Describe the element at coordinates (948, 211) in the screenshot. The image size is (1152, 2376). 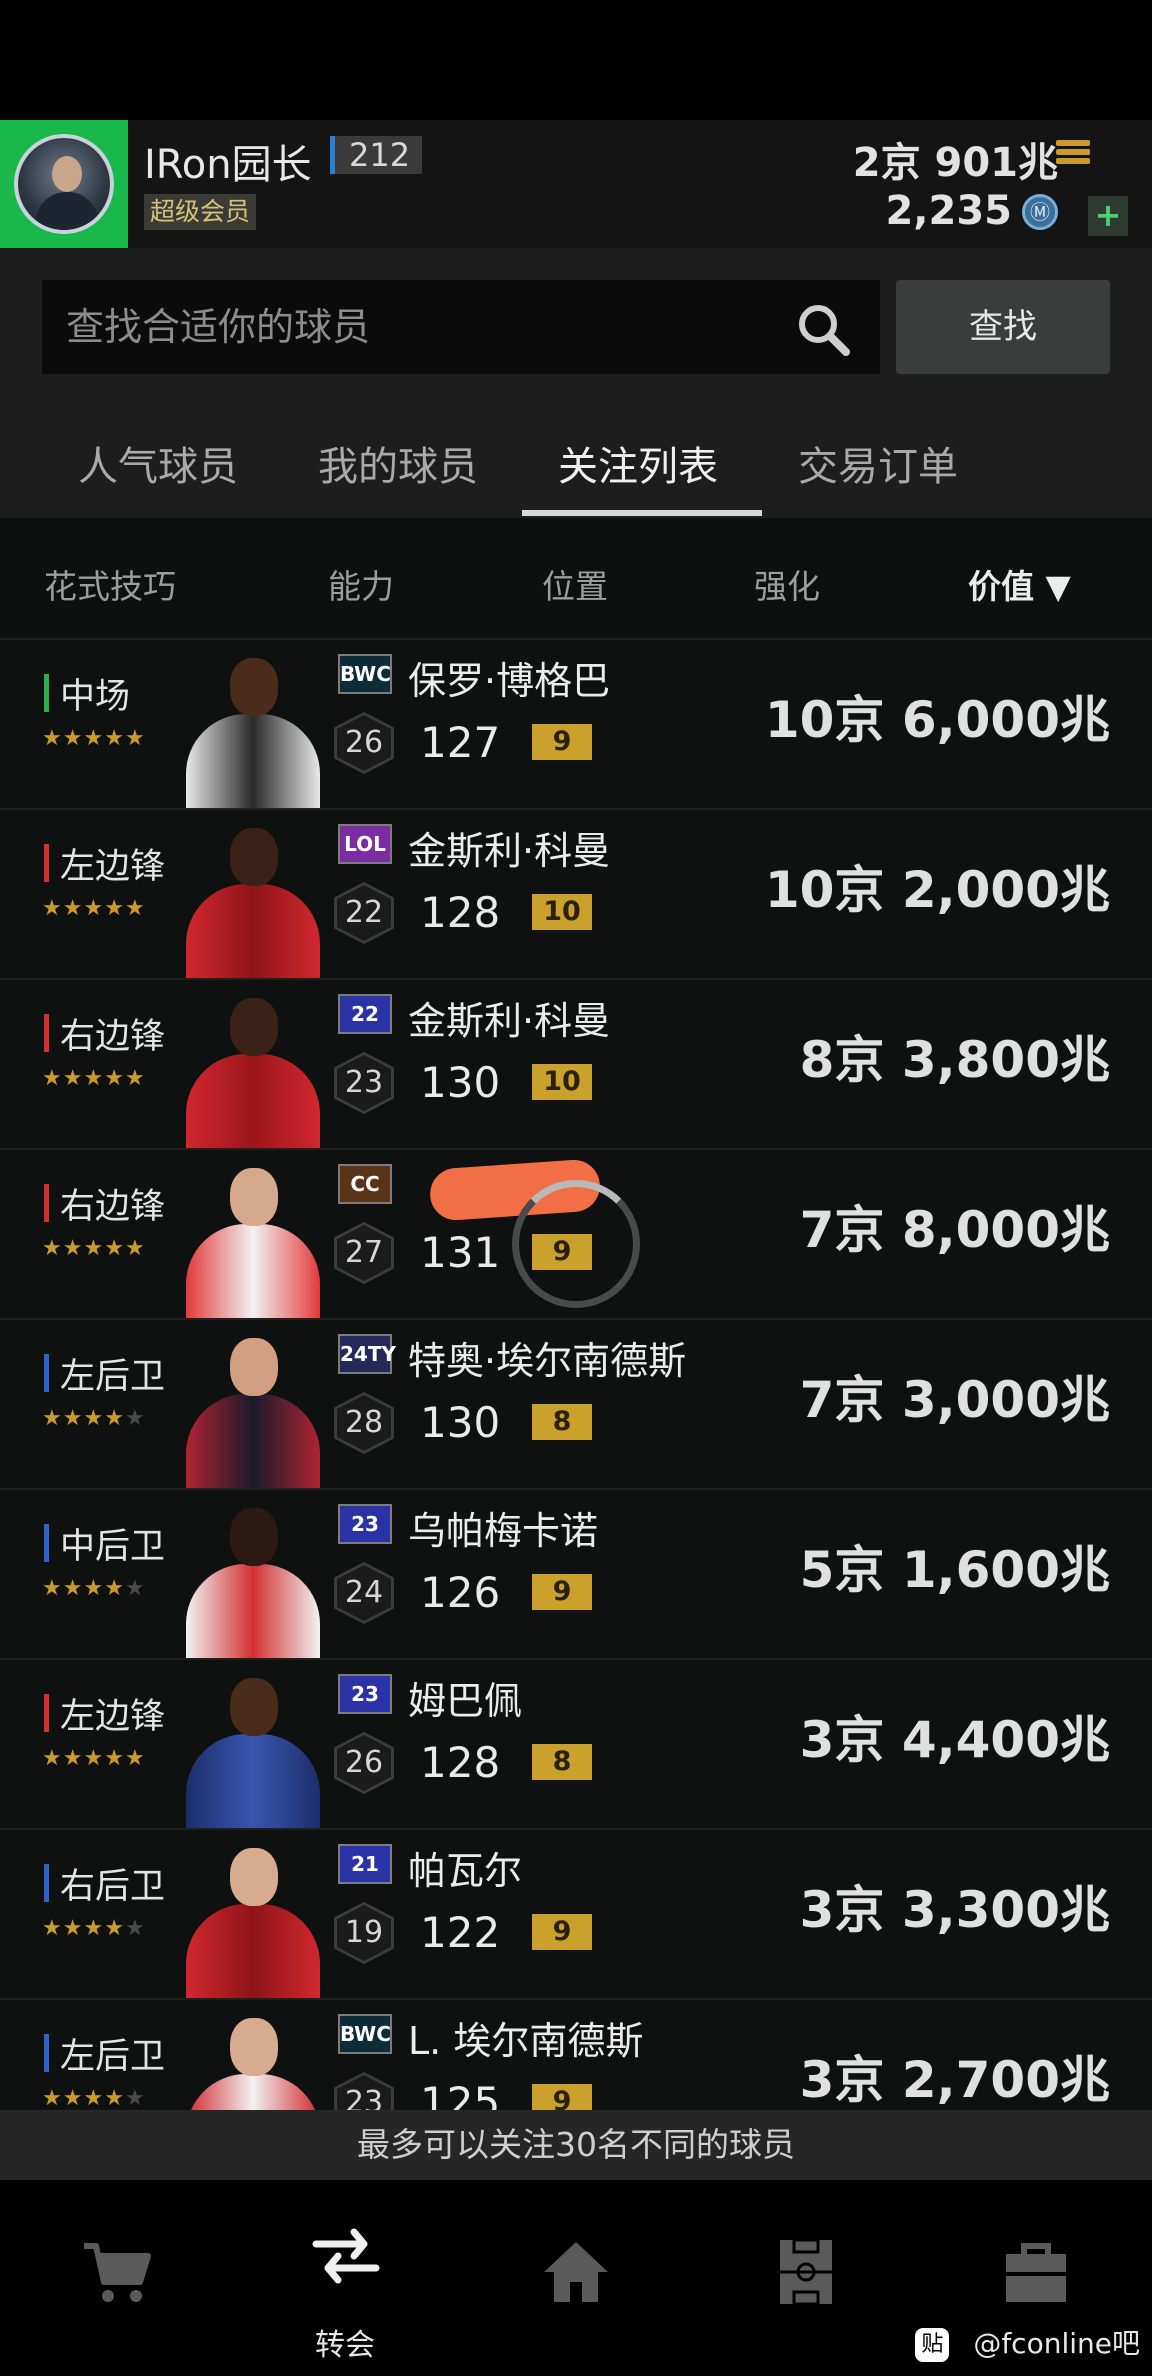
I see `fc-balance: 2,235` at that location.